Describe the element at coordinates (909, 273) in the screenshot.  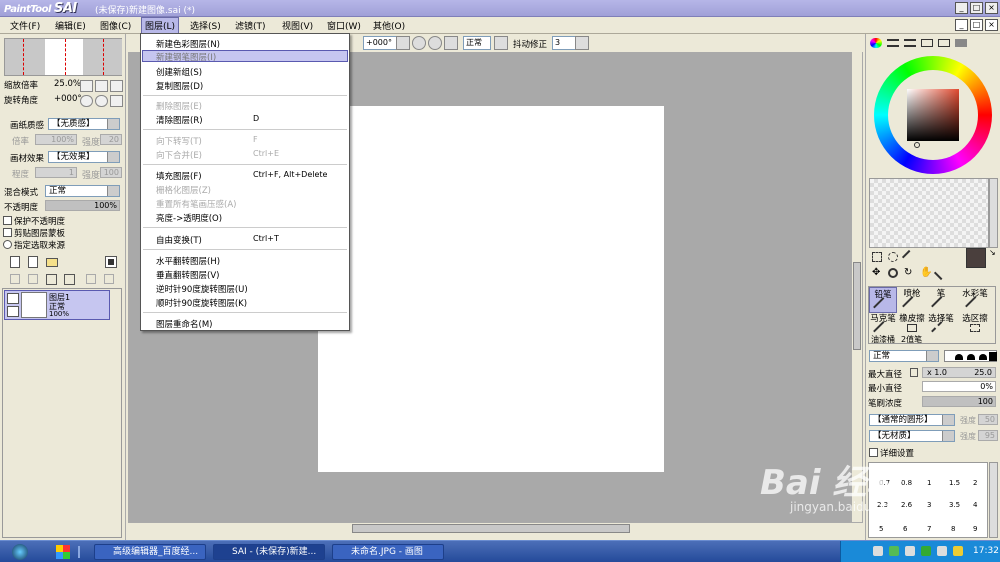
I see `rotate-icon: ↻` at that location.